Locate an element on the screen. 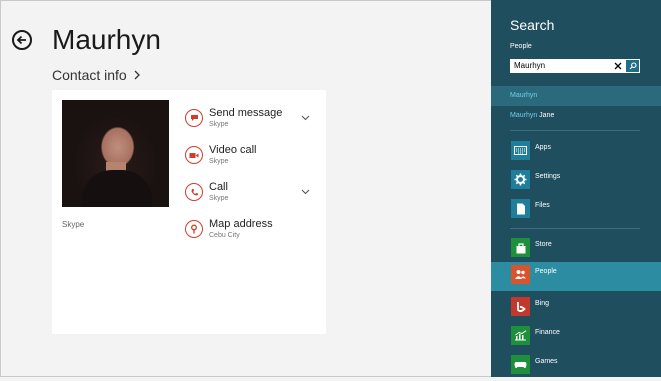 The width and height of the screenshot is (661, 381). back-button is located at coordinates (22, 40).